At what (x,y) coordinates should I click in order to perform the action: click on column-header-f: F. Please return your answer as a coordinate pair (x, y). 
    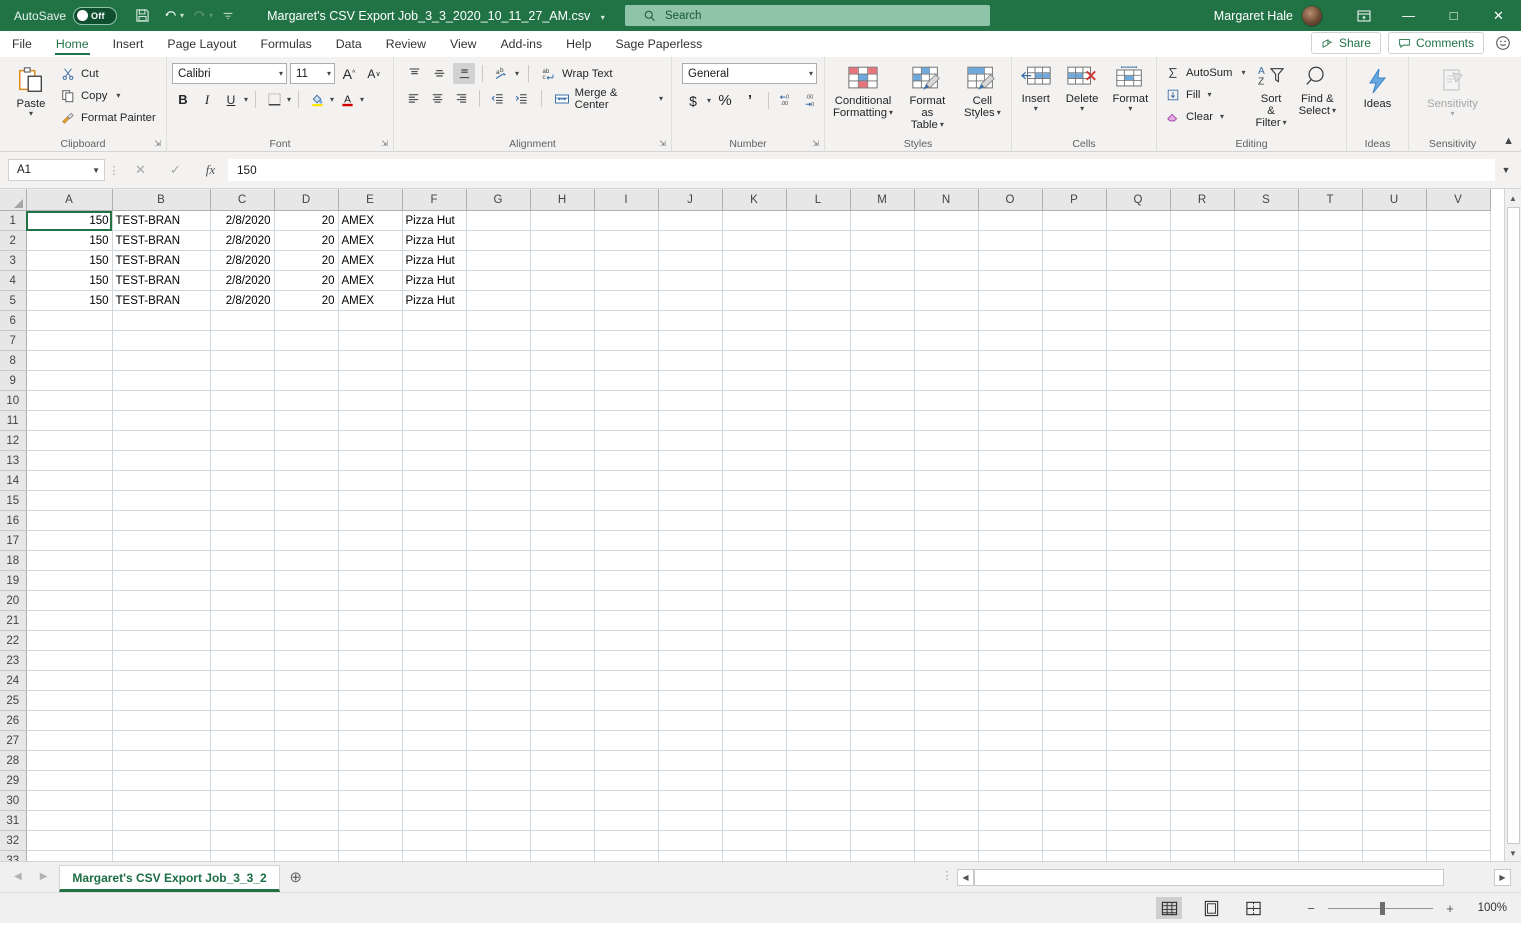
    Looking at the image, I should click on (434, 200).